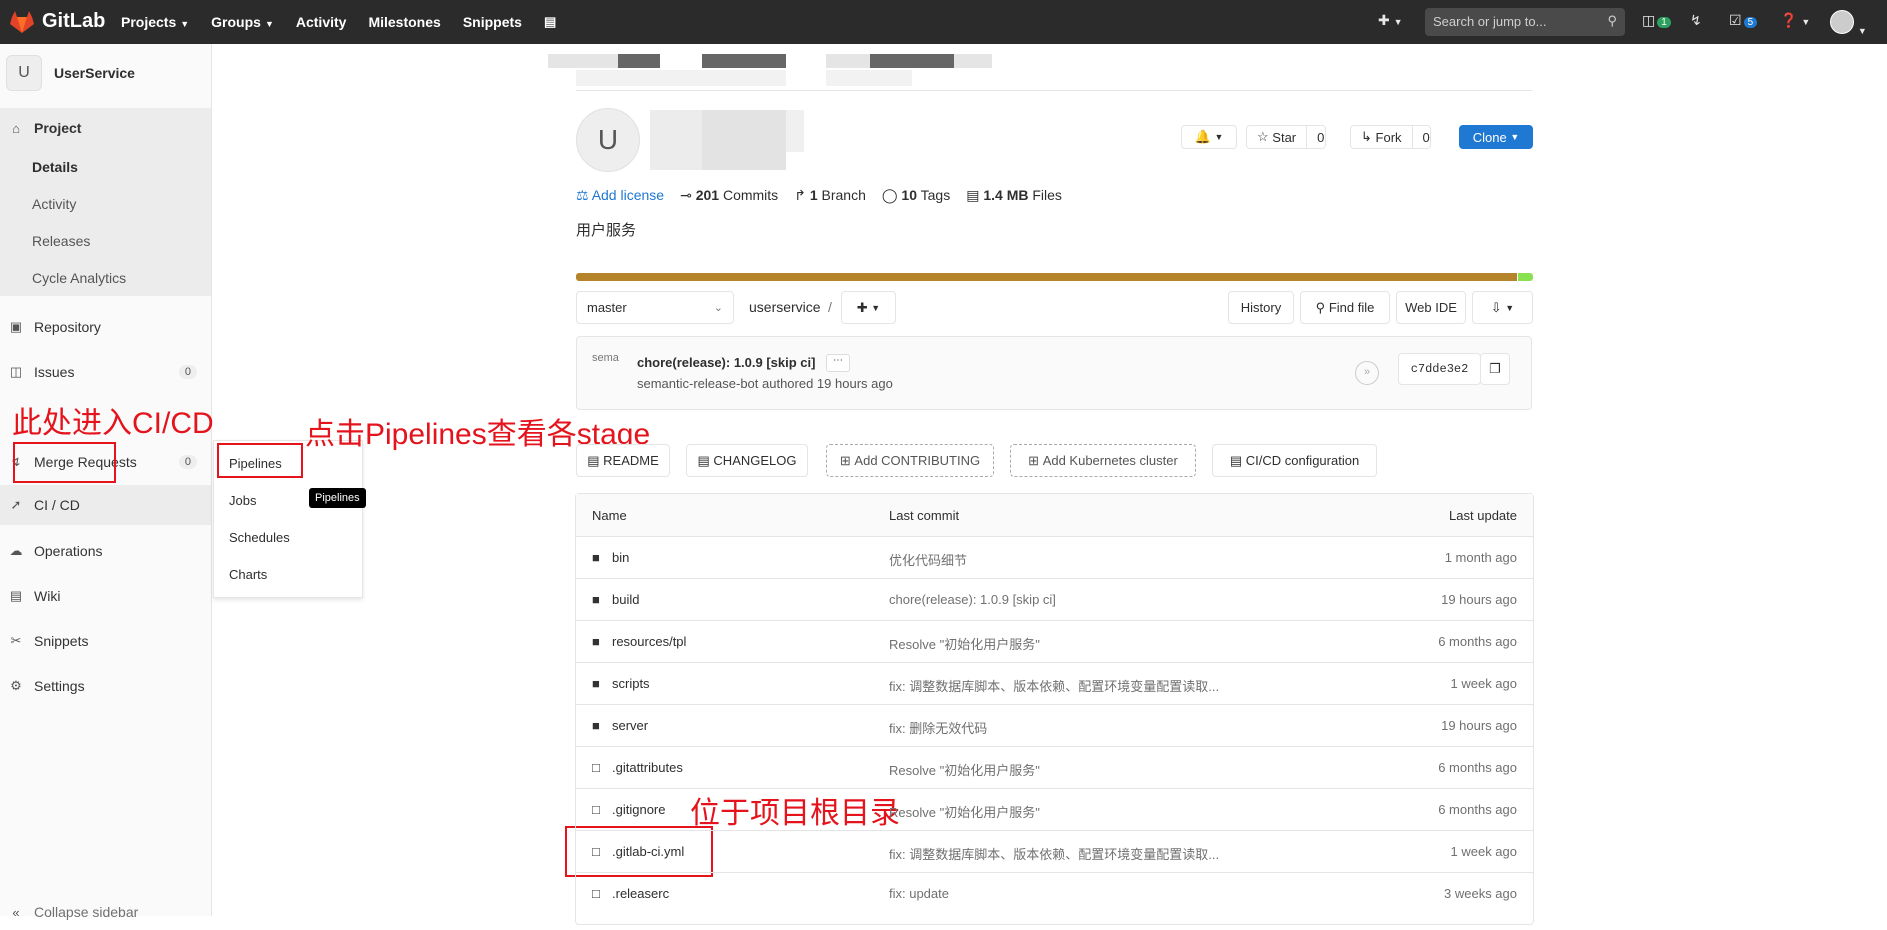 The image size is (1887, 930). Describe the element at coordinates (596, 725) in the screenshot. I see `folder-icon: ■` at that location.